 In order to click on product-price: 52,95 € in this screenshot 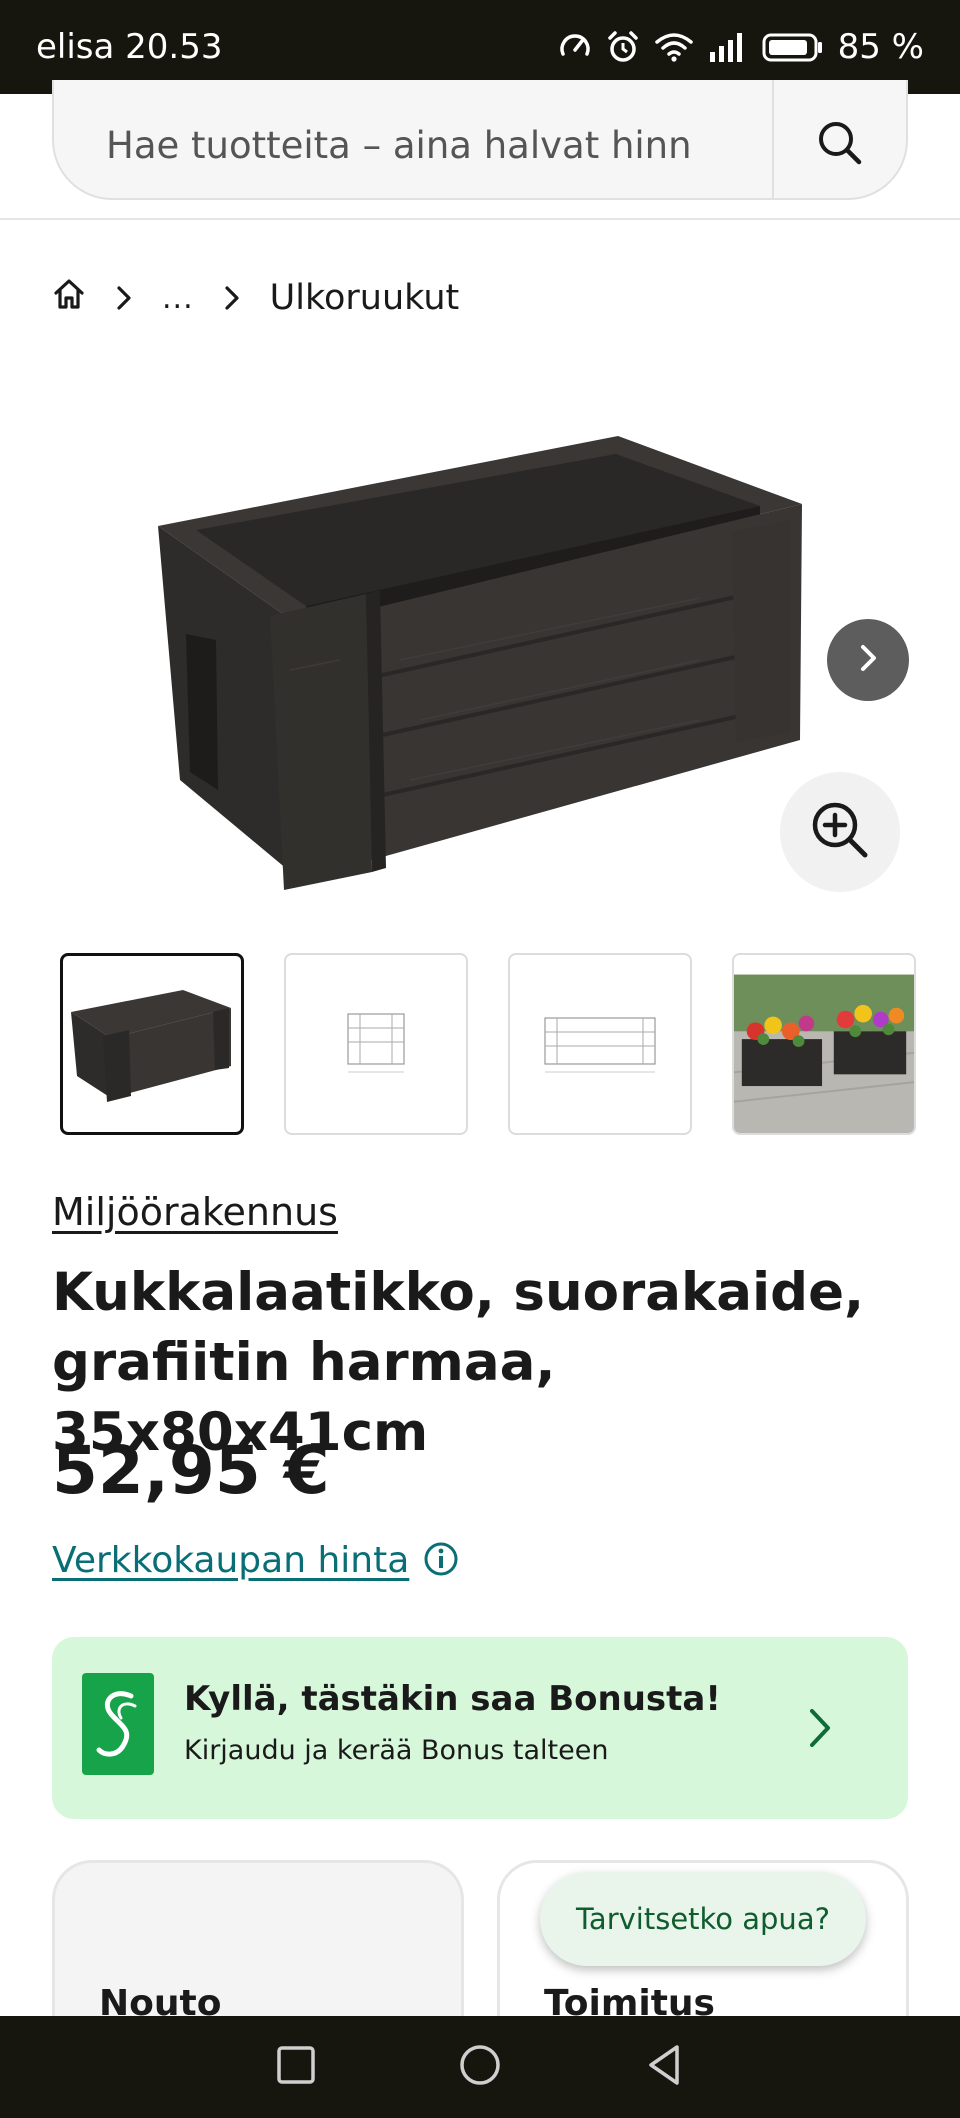, I will do `click(191, 1470)`.